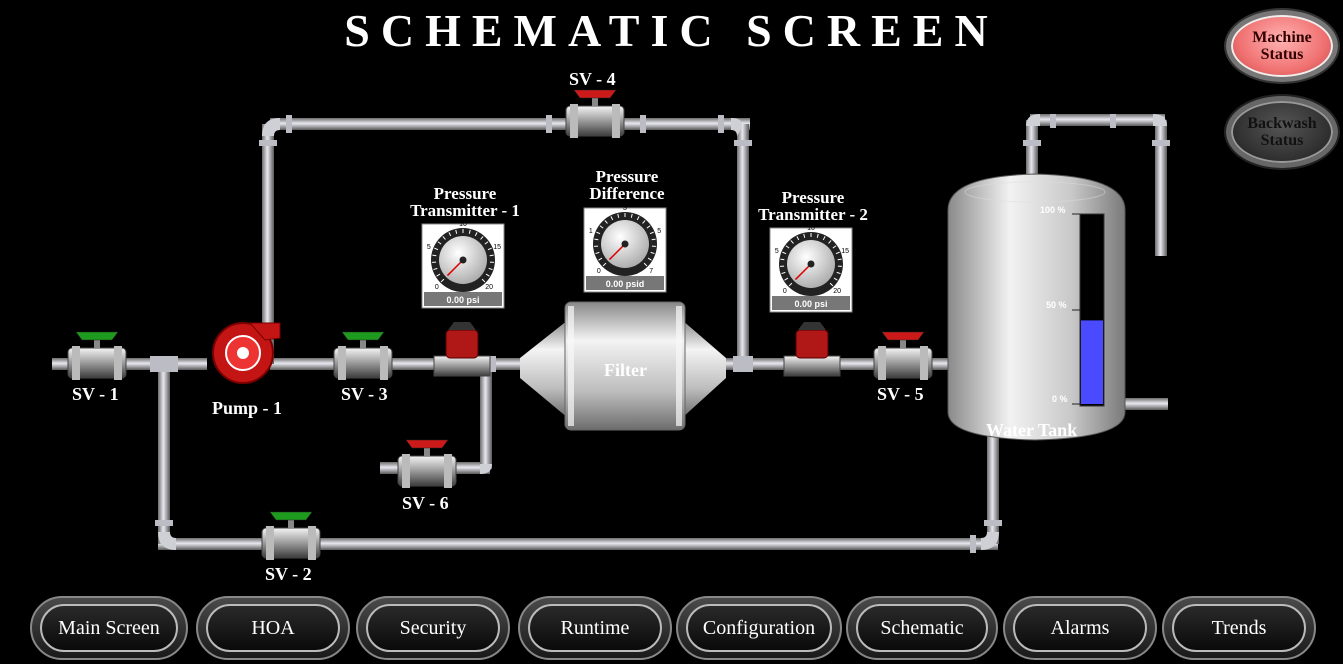 The image size is (1343, 664). What do you see at coordinates (900, 394) in the screenshot?
I see `sv5-label: SV - 5` at bounding box center [900, 394].